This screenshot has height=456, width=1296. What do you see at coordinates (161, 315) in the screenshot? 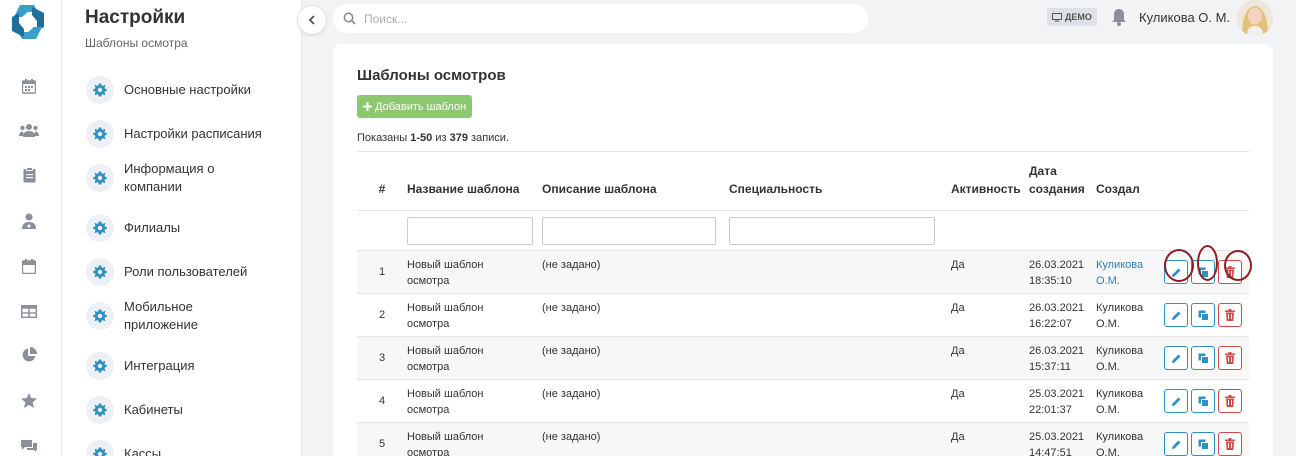
I see `sidebar-item-label: Мобильное приложение` at bounding box center [161, 315].